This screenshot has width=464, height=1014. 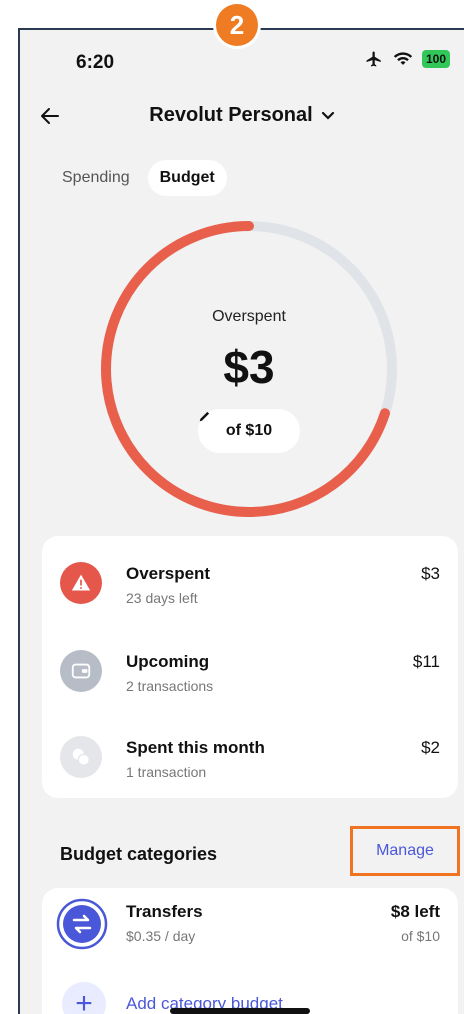 I want to click on summary-subtitle: 2 transactions, so click(x=170, y=686).